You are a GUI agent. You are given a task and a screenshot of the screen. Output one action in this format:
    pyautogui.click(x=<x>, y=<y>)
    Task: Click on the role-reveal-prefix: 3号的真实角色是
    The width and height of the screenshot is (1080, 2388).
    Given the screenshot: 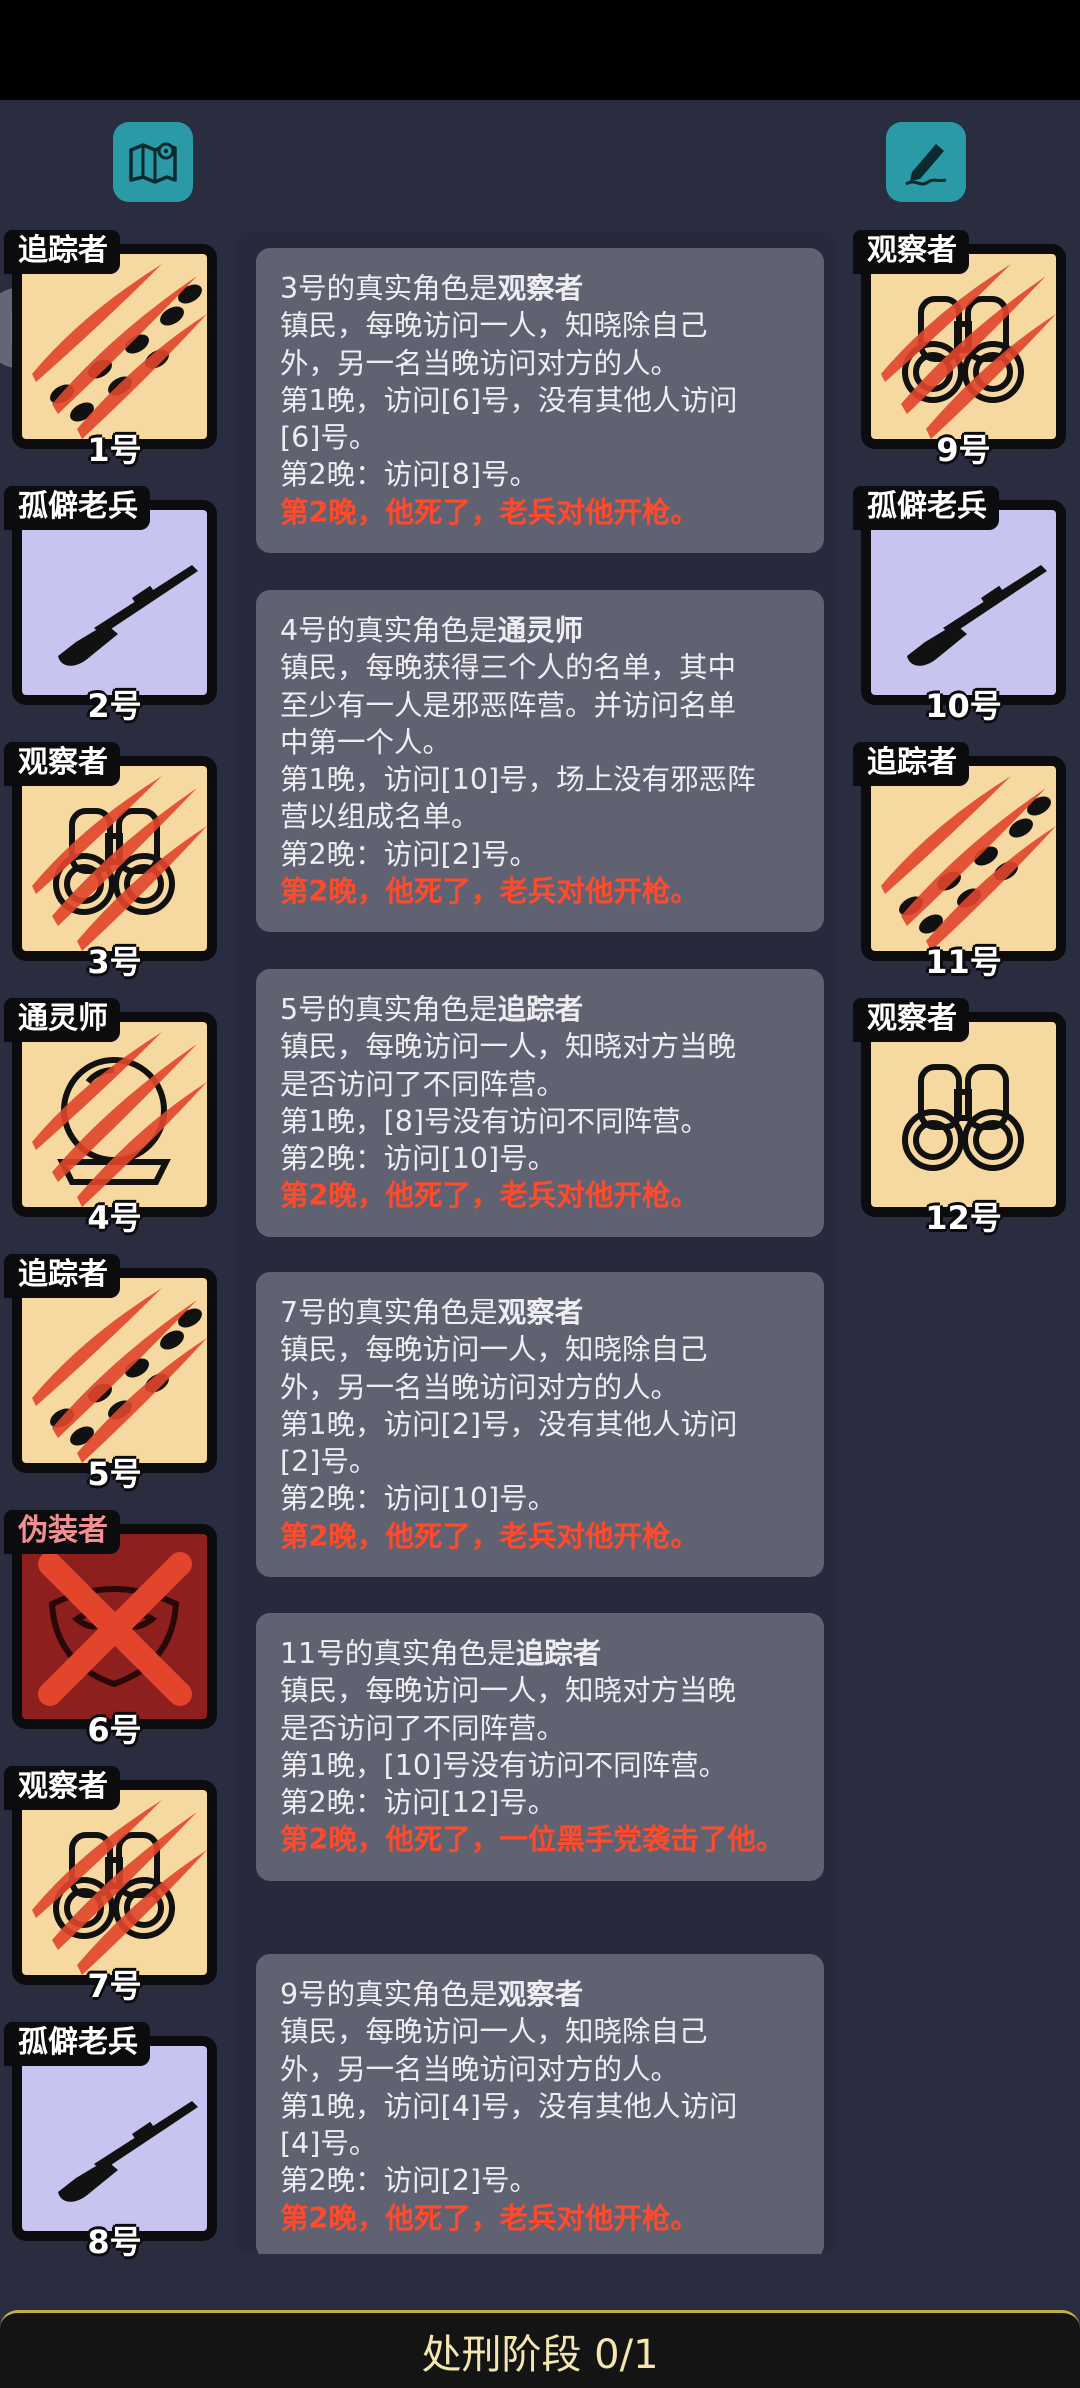 What is the action you would take?
    pyautogui.click(x=389, y=288)
    